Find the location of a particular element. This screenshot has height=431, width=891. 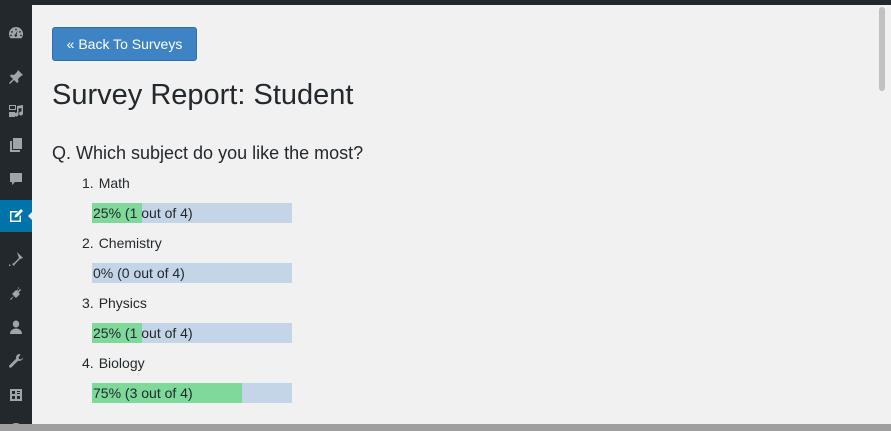

result-percent: 75% (3 out of 4) is located at coordinates (143, 393).